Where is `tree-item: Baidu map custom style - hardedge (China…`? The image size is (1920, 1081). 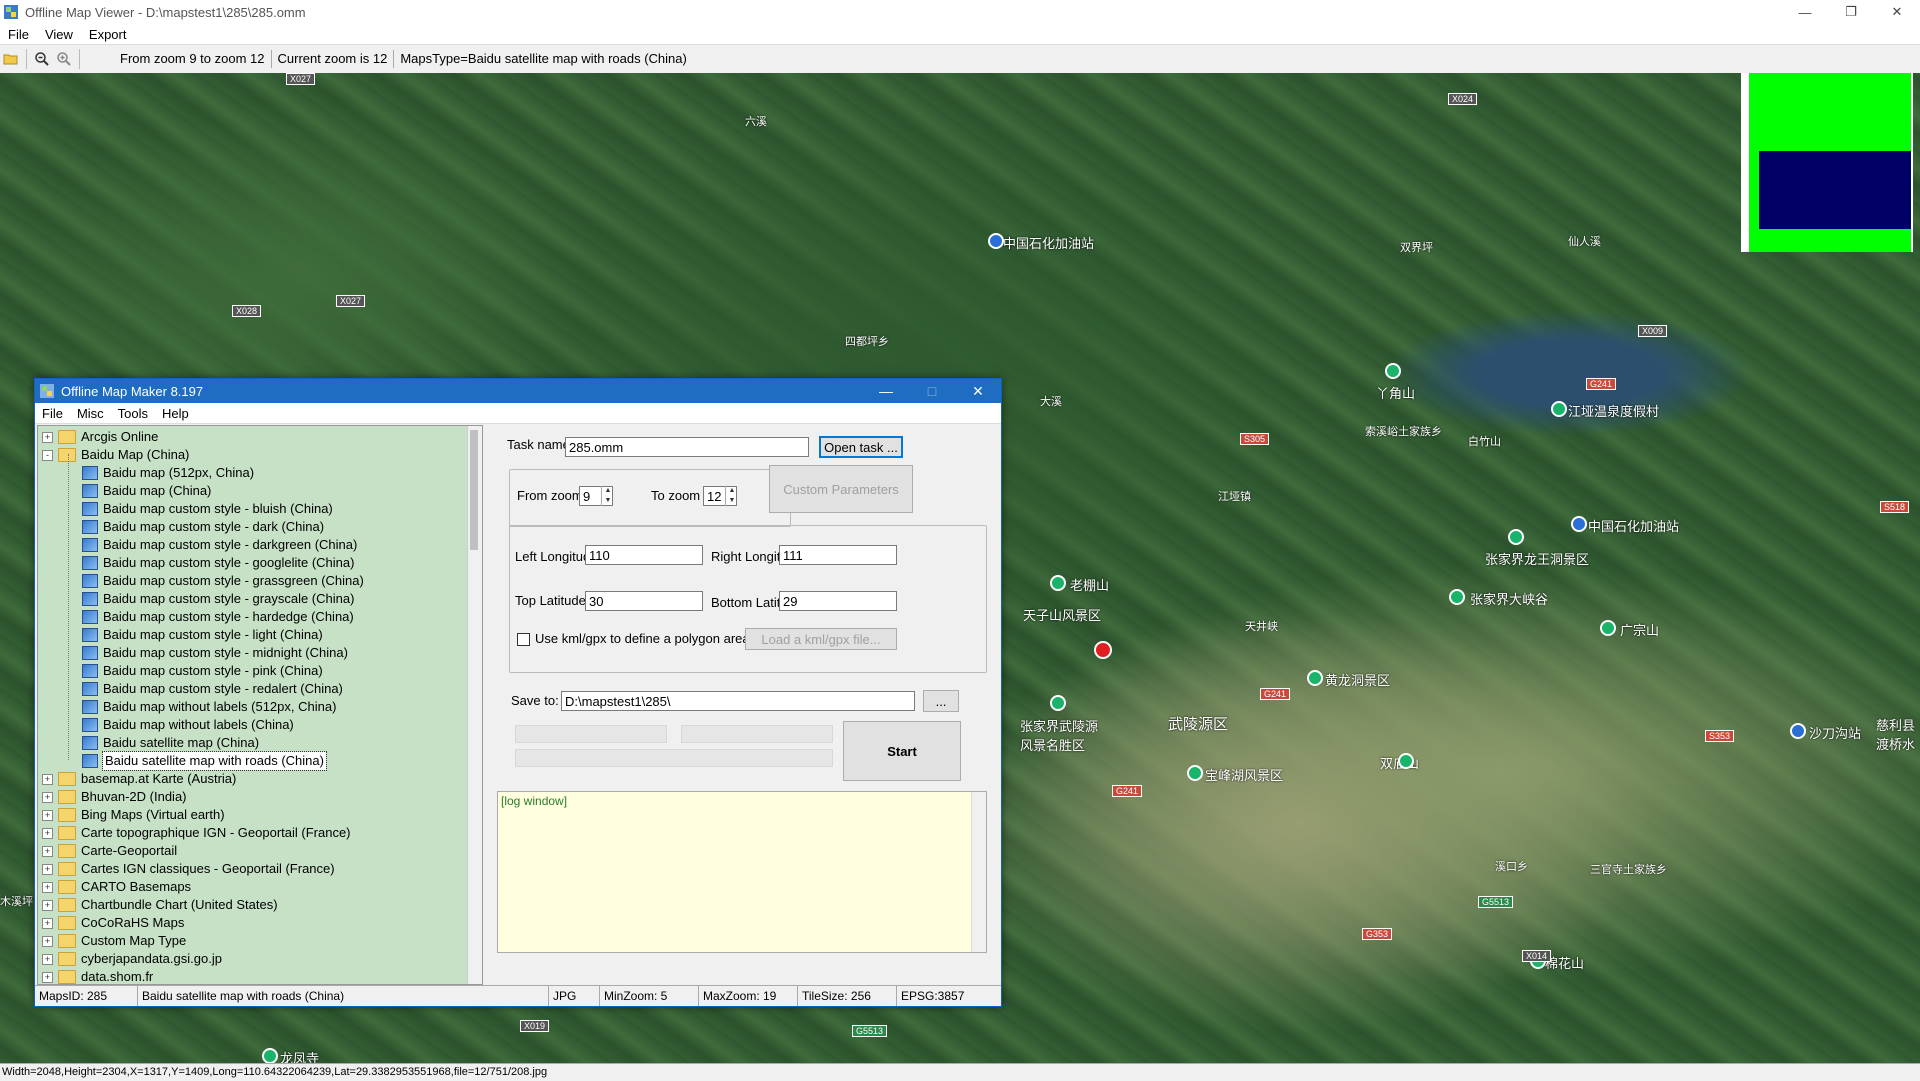
tree-item: Baidu map custom style - hardedge (China… is located at coordinates (218, 617).